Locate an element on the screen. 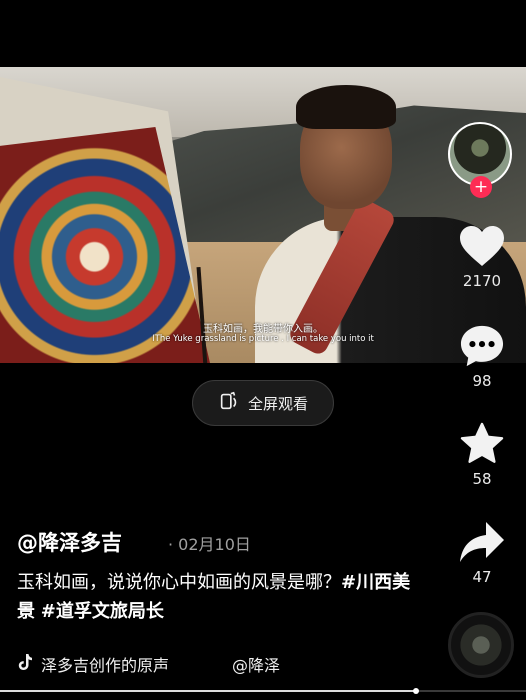  author-avatar-button: + is located at coordinates (481, 158).